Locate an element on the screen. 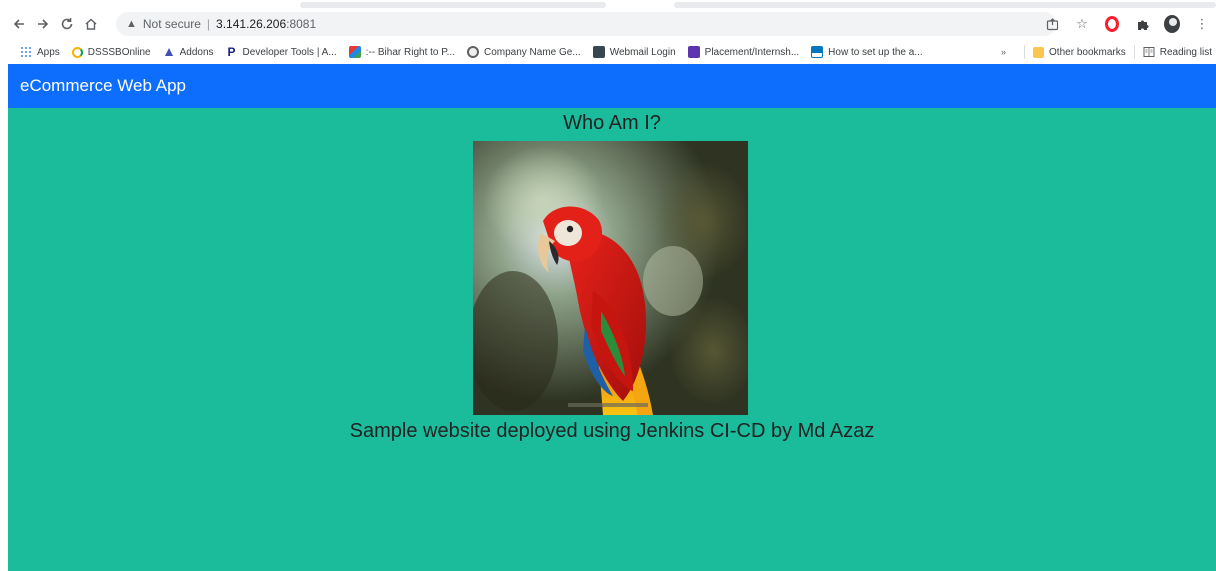  avatar is located at coordinates (1172, 24).